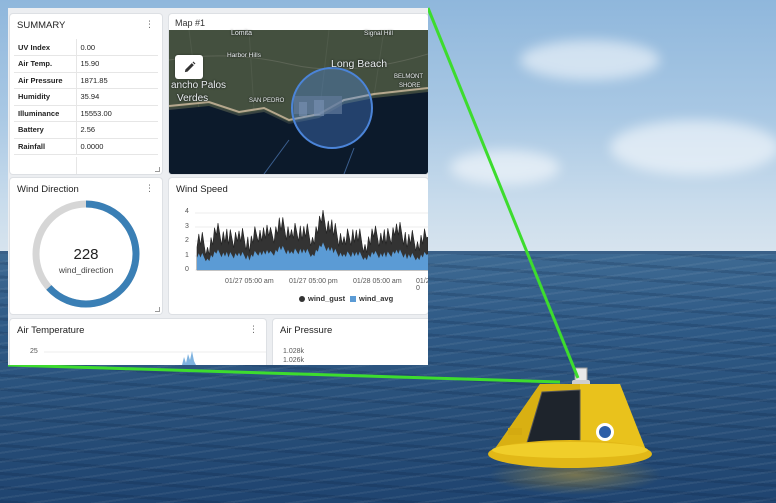  What do you see at coordinates (149, 24) in the screenshot?
I see `kebab-menu-icon: ⋮` at bounding box center [149, 24].